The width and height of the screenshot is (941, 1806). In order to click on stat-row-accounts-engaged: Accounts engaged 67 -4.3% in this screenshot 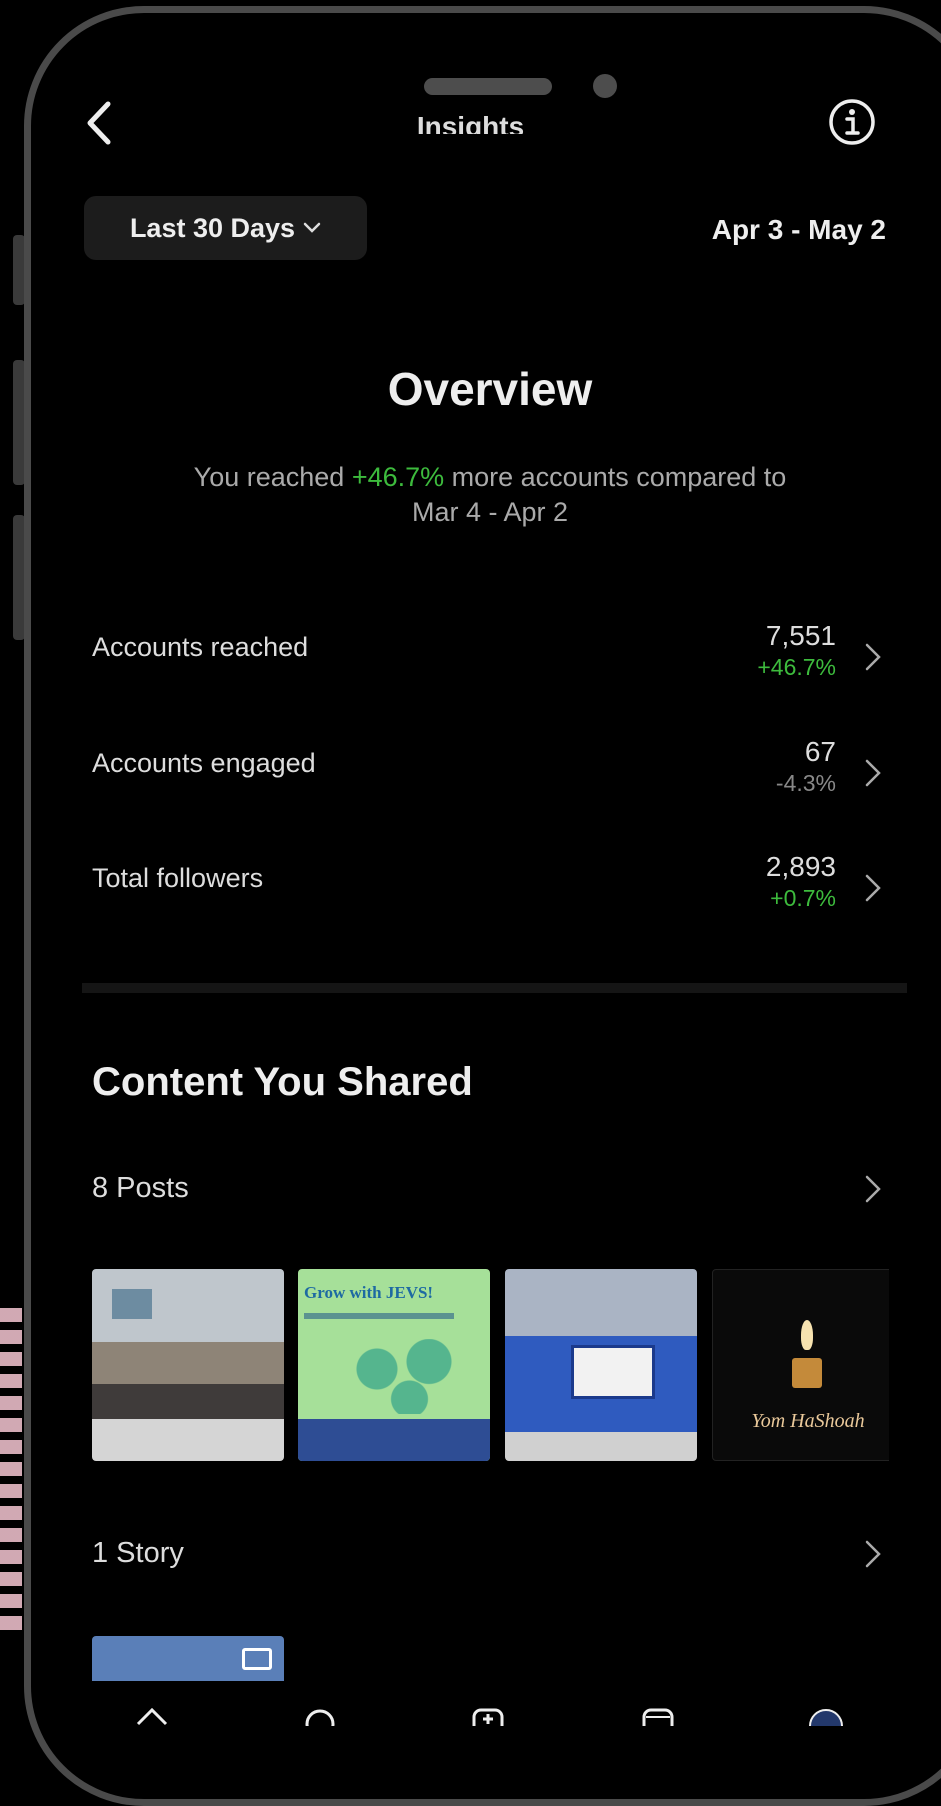, I will do `click(487, 781)`.